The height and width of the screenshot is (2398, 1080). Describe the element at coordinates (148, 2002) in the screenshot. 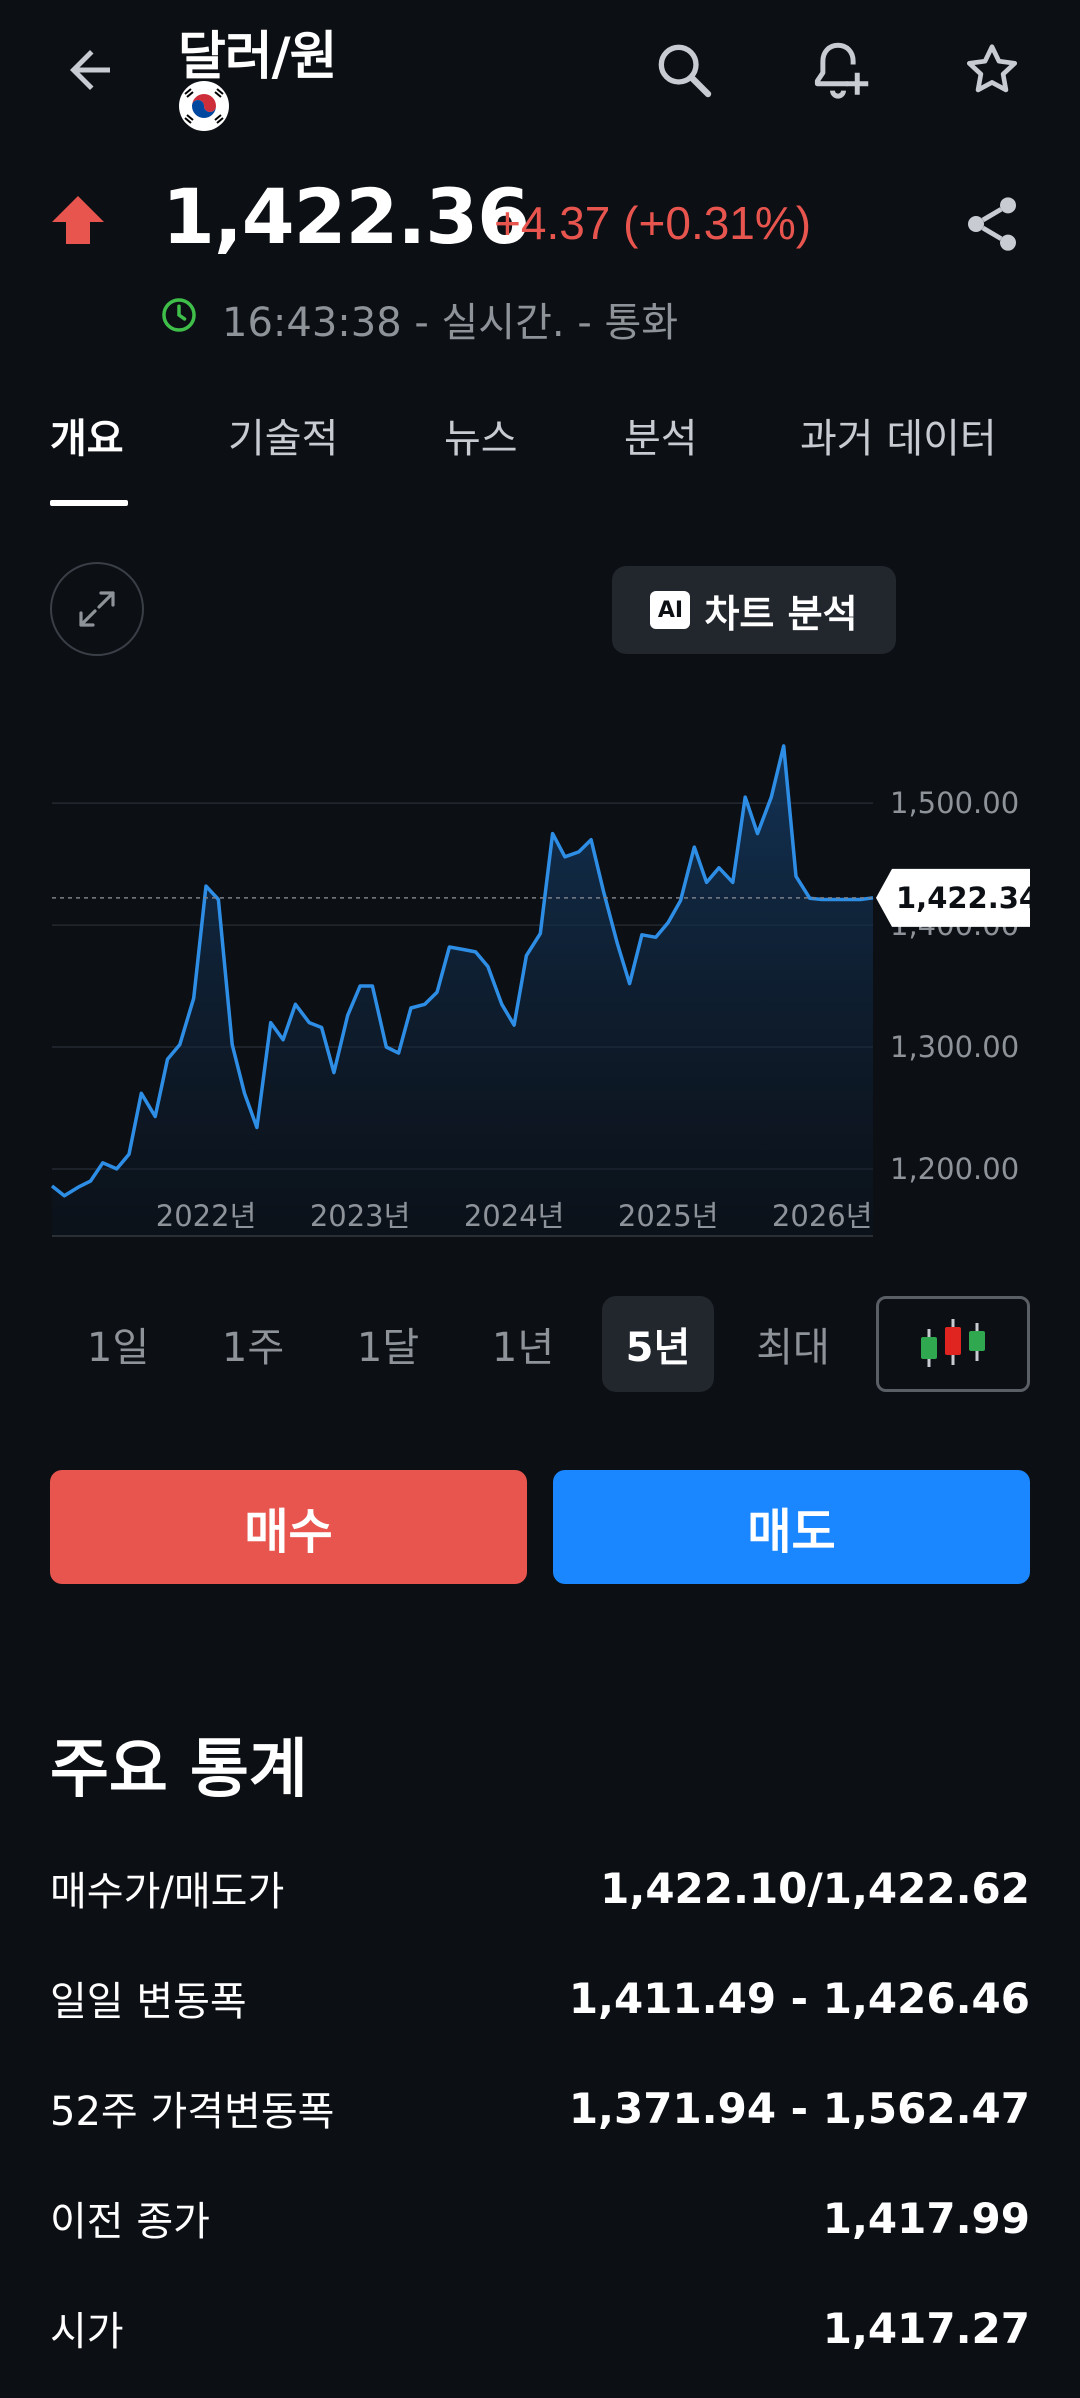

I see `stat-label: 일일 변동폭` at that location.